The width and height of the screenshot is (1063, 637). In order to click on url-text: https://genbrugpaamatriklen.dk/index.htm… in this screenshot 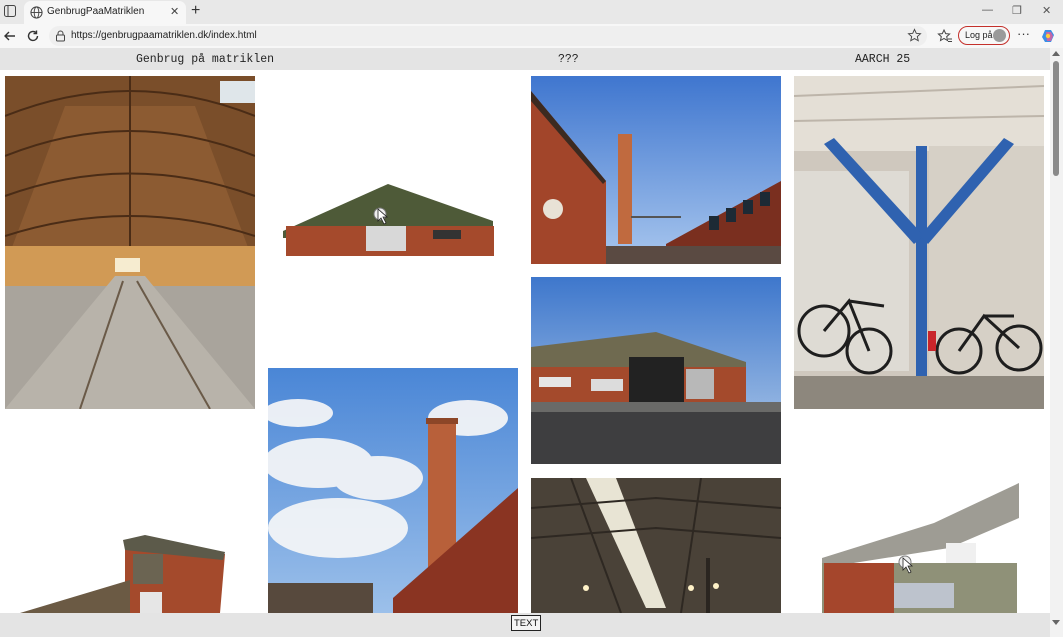, I will do `click(164, 35)`.